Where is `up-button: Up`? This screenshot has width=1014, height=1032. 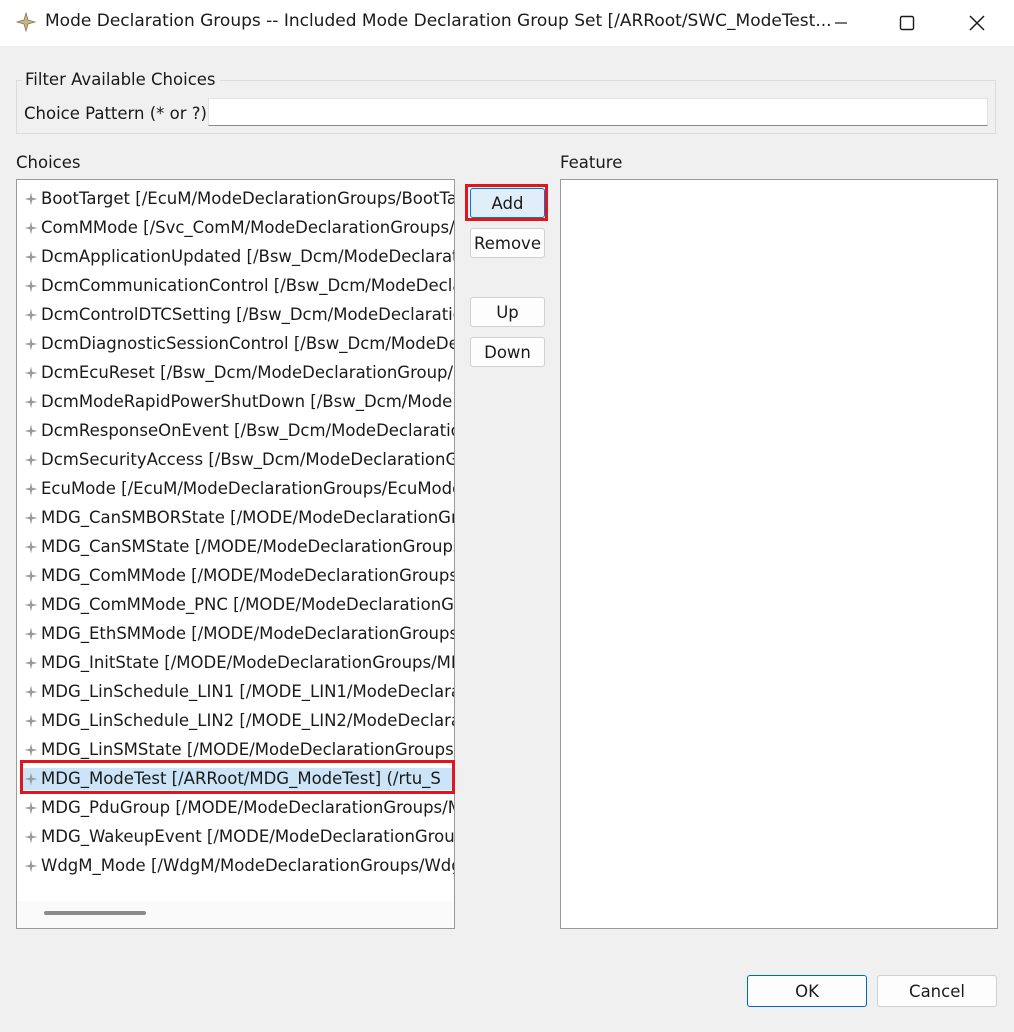 up-button: Up is located at coordinates (507, 312).